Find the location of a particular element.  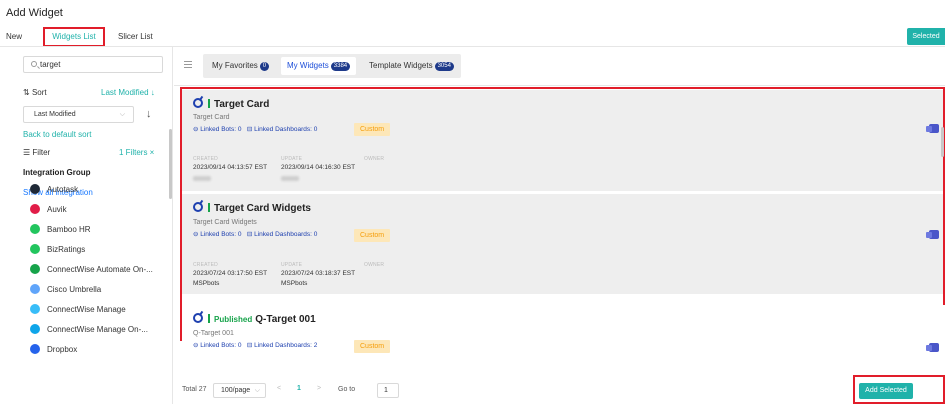

divider is located at coordinates (559, 85).